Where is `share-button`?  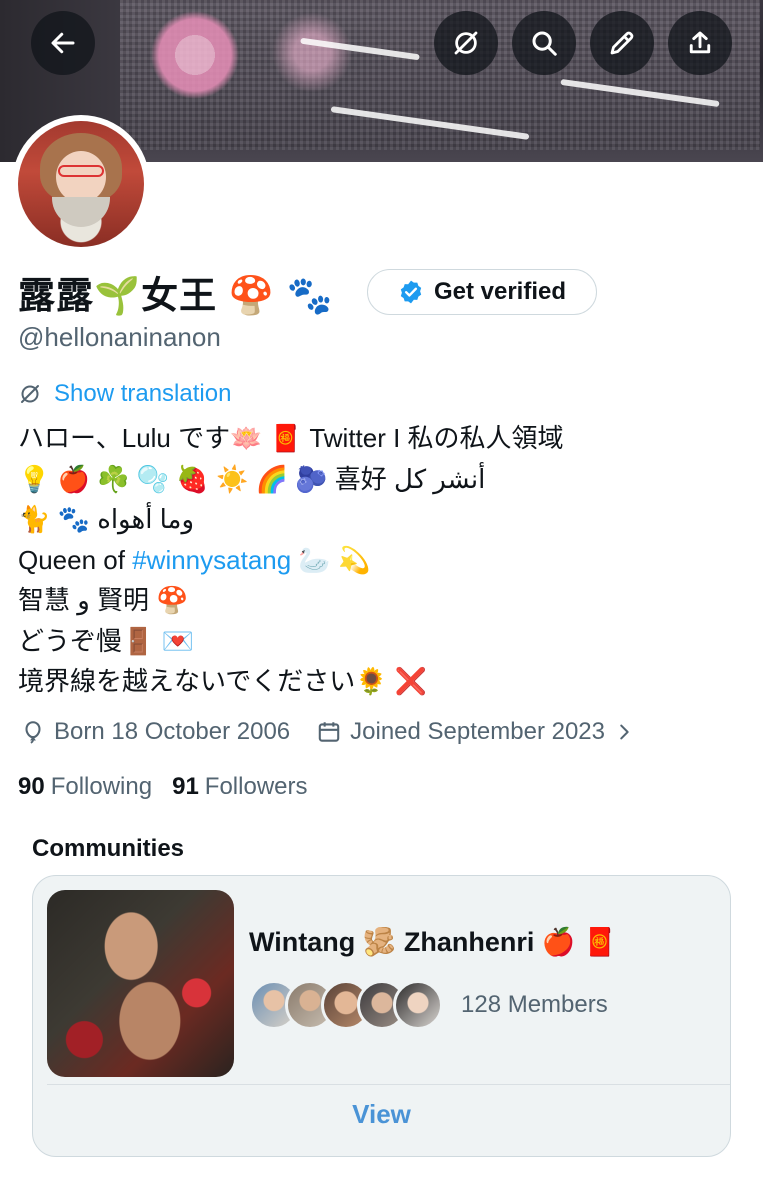 share-button is located at coordinates (700, 43).